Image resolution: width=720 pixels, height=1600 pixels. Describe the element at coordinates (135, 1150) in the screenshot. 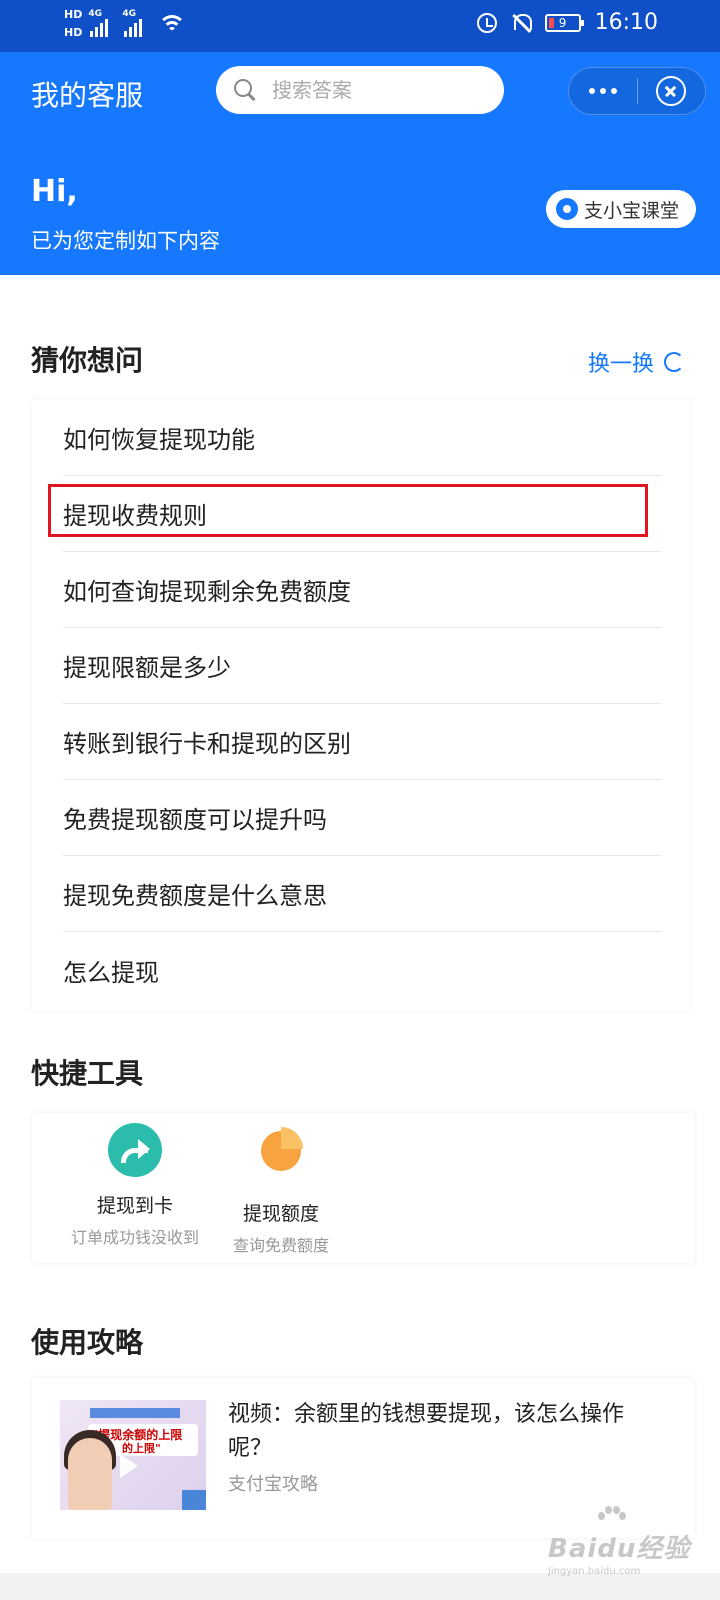

I see `arrow-share-icon` at that location.